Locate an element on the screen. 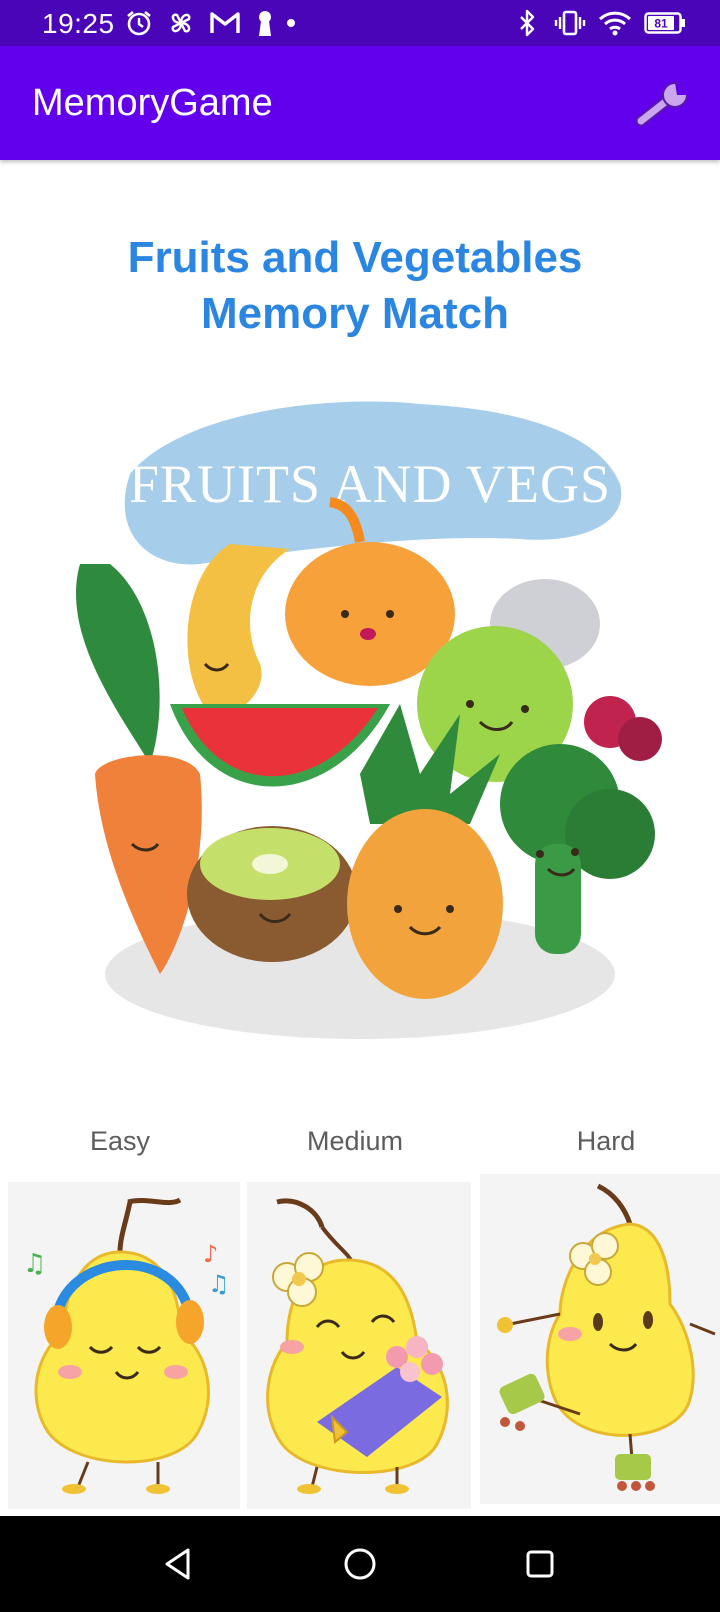 The width and height of the screenshot is (720, 1612). keyhole-icon is located at coordinates (265, 23).